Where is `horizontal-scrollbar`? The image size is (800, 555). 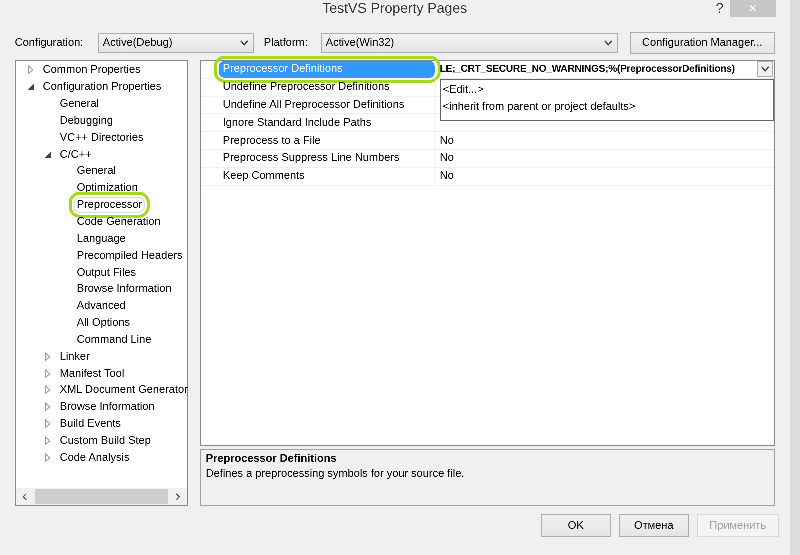 horizontal-scrollbar is located at coordinates (101, 496).